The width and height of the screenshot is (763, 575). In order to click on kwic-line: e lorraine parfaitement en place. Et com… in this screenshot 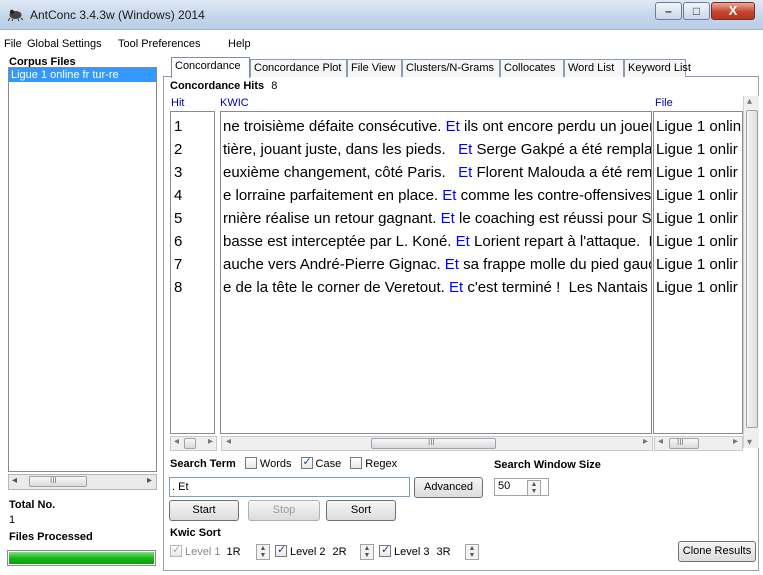, I will do `click(437, 196)`.